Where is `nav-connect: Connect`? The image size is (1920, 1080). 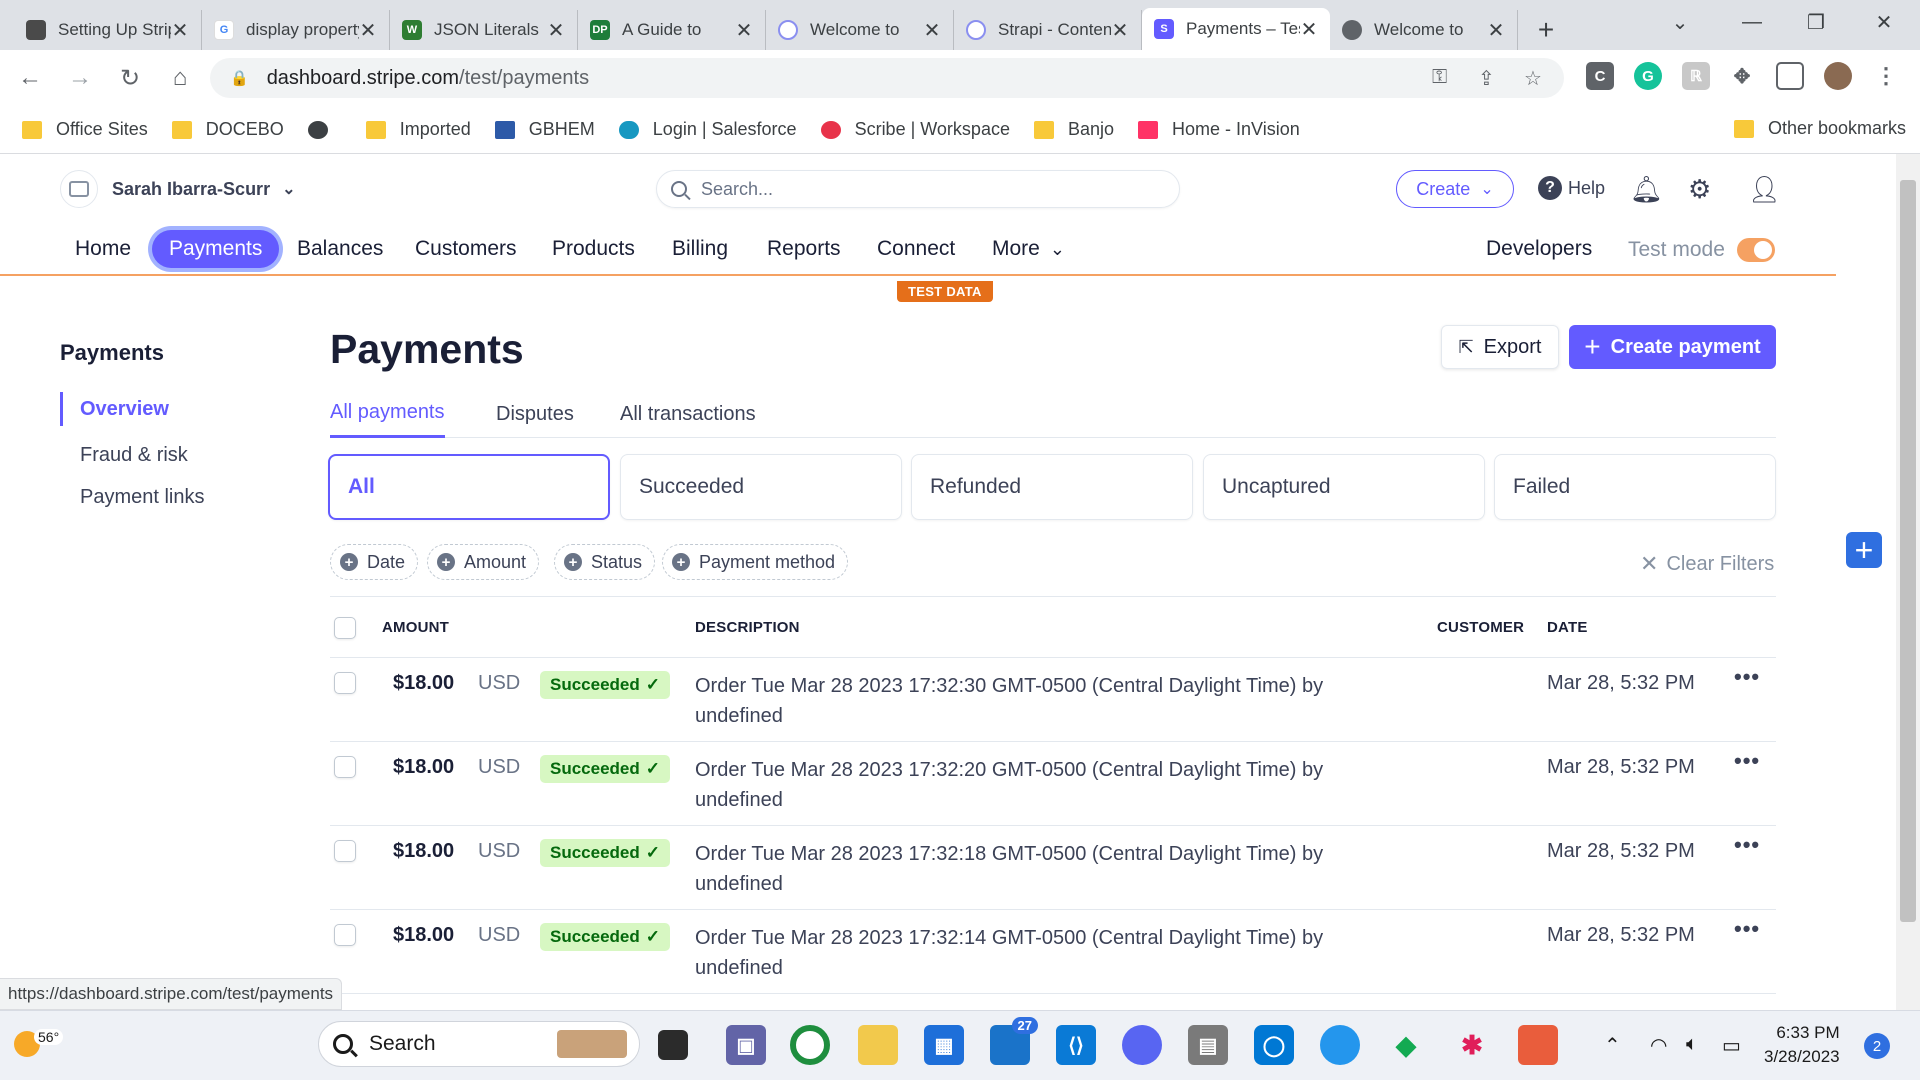 nav-connect: Connect is located at coordinates (916, 249).